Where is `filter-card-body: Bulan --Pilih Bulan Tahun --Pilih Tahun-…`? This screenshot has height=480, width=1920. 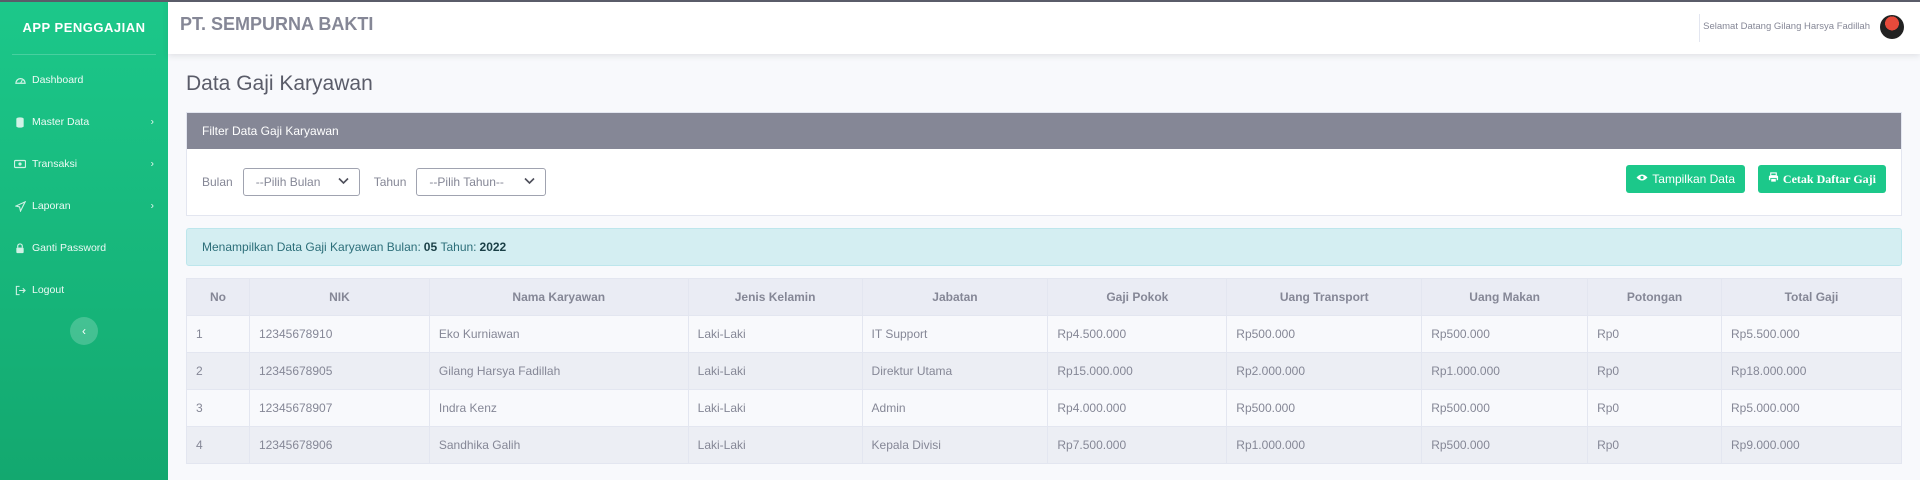
filter-card-body: Bulan --Pilih Bulan Tahun --Pilih Tahun-… is located at coordinates (1044, 182).